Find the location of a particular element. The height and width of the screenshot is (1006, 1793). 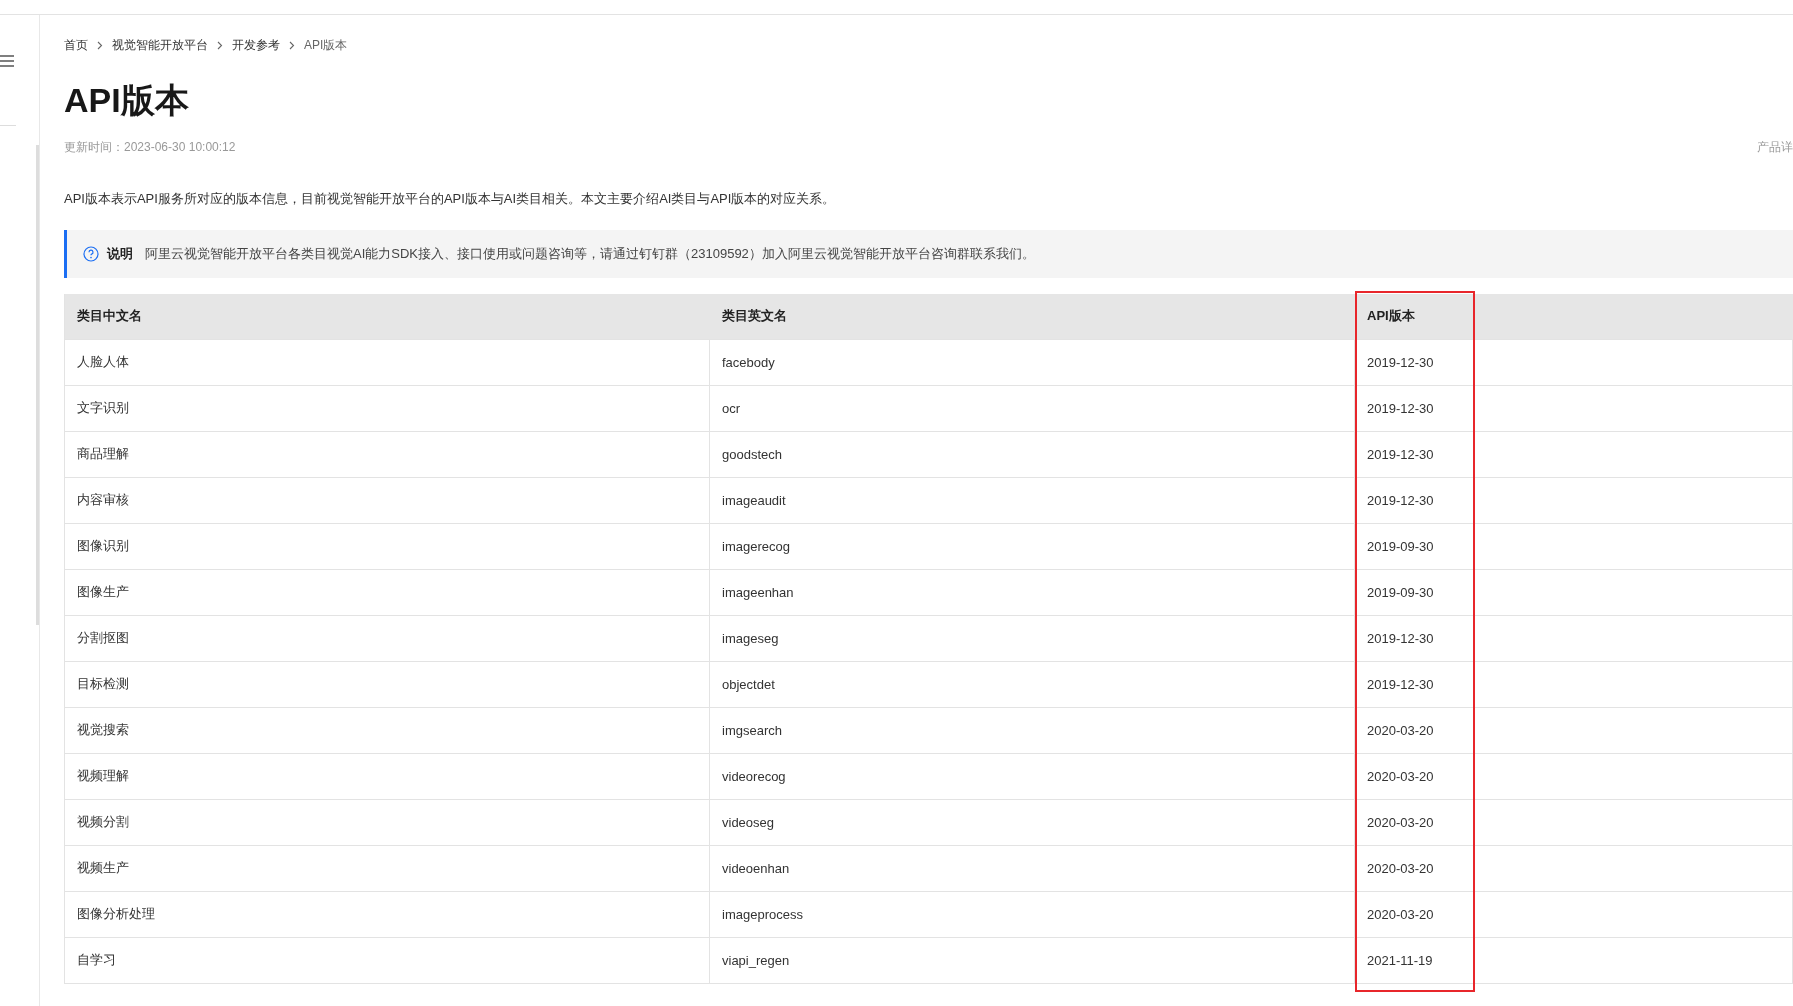

table-cell: 2021-11-19 is located at coordinates (1574, 960).